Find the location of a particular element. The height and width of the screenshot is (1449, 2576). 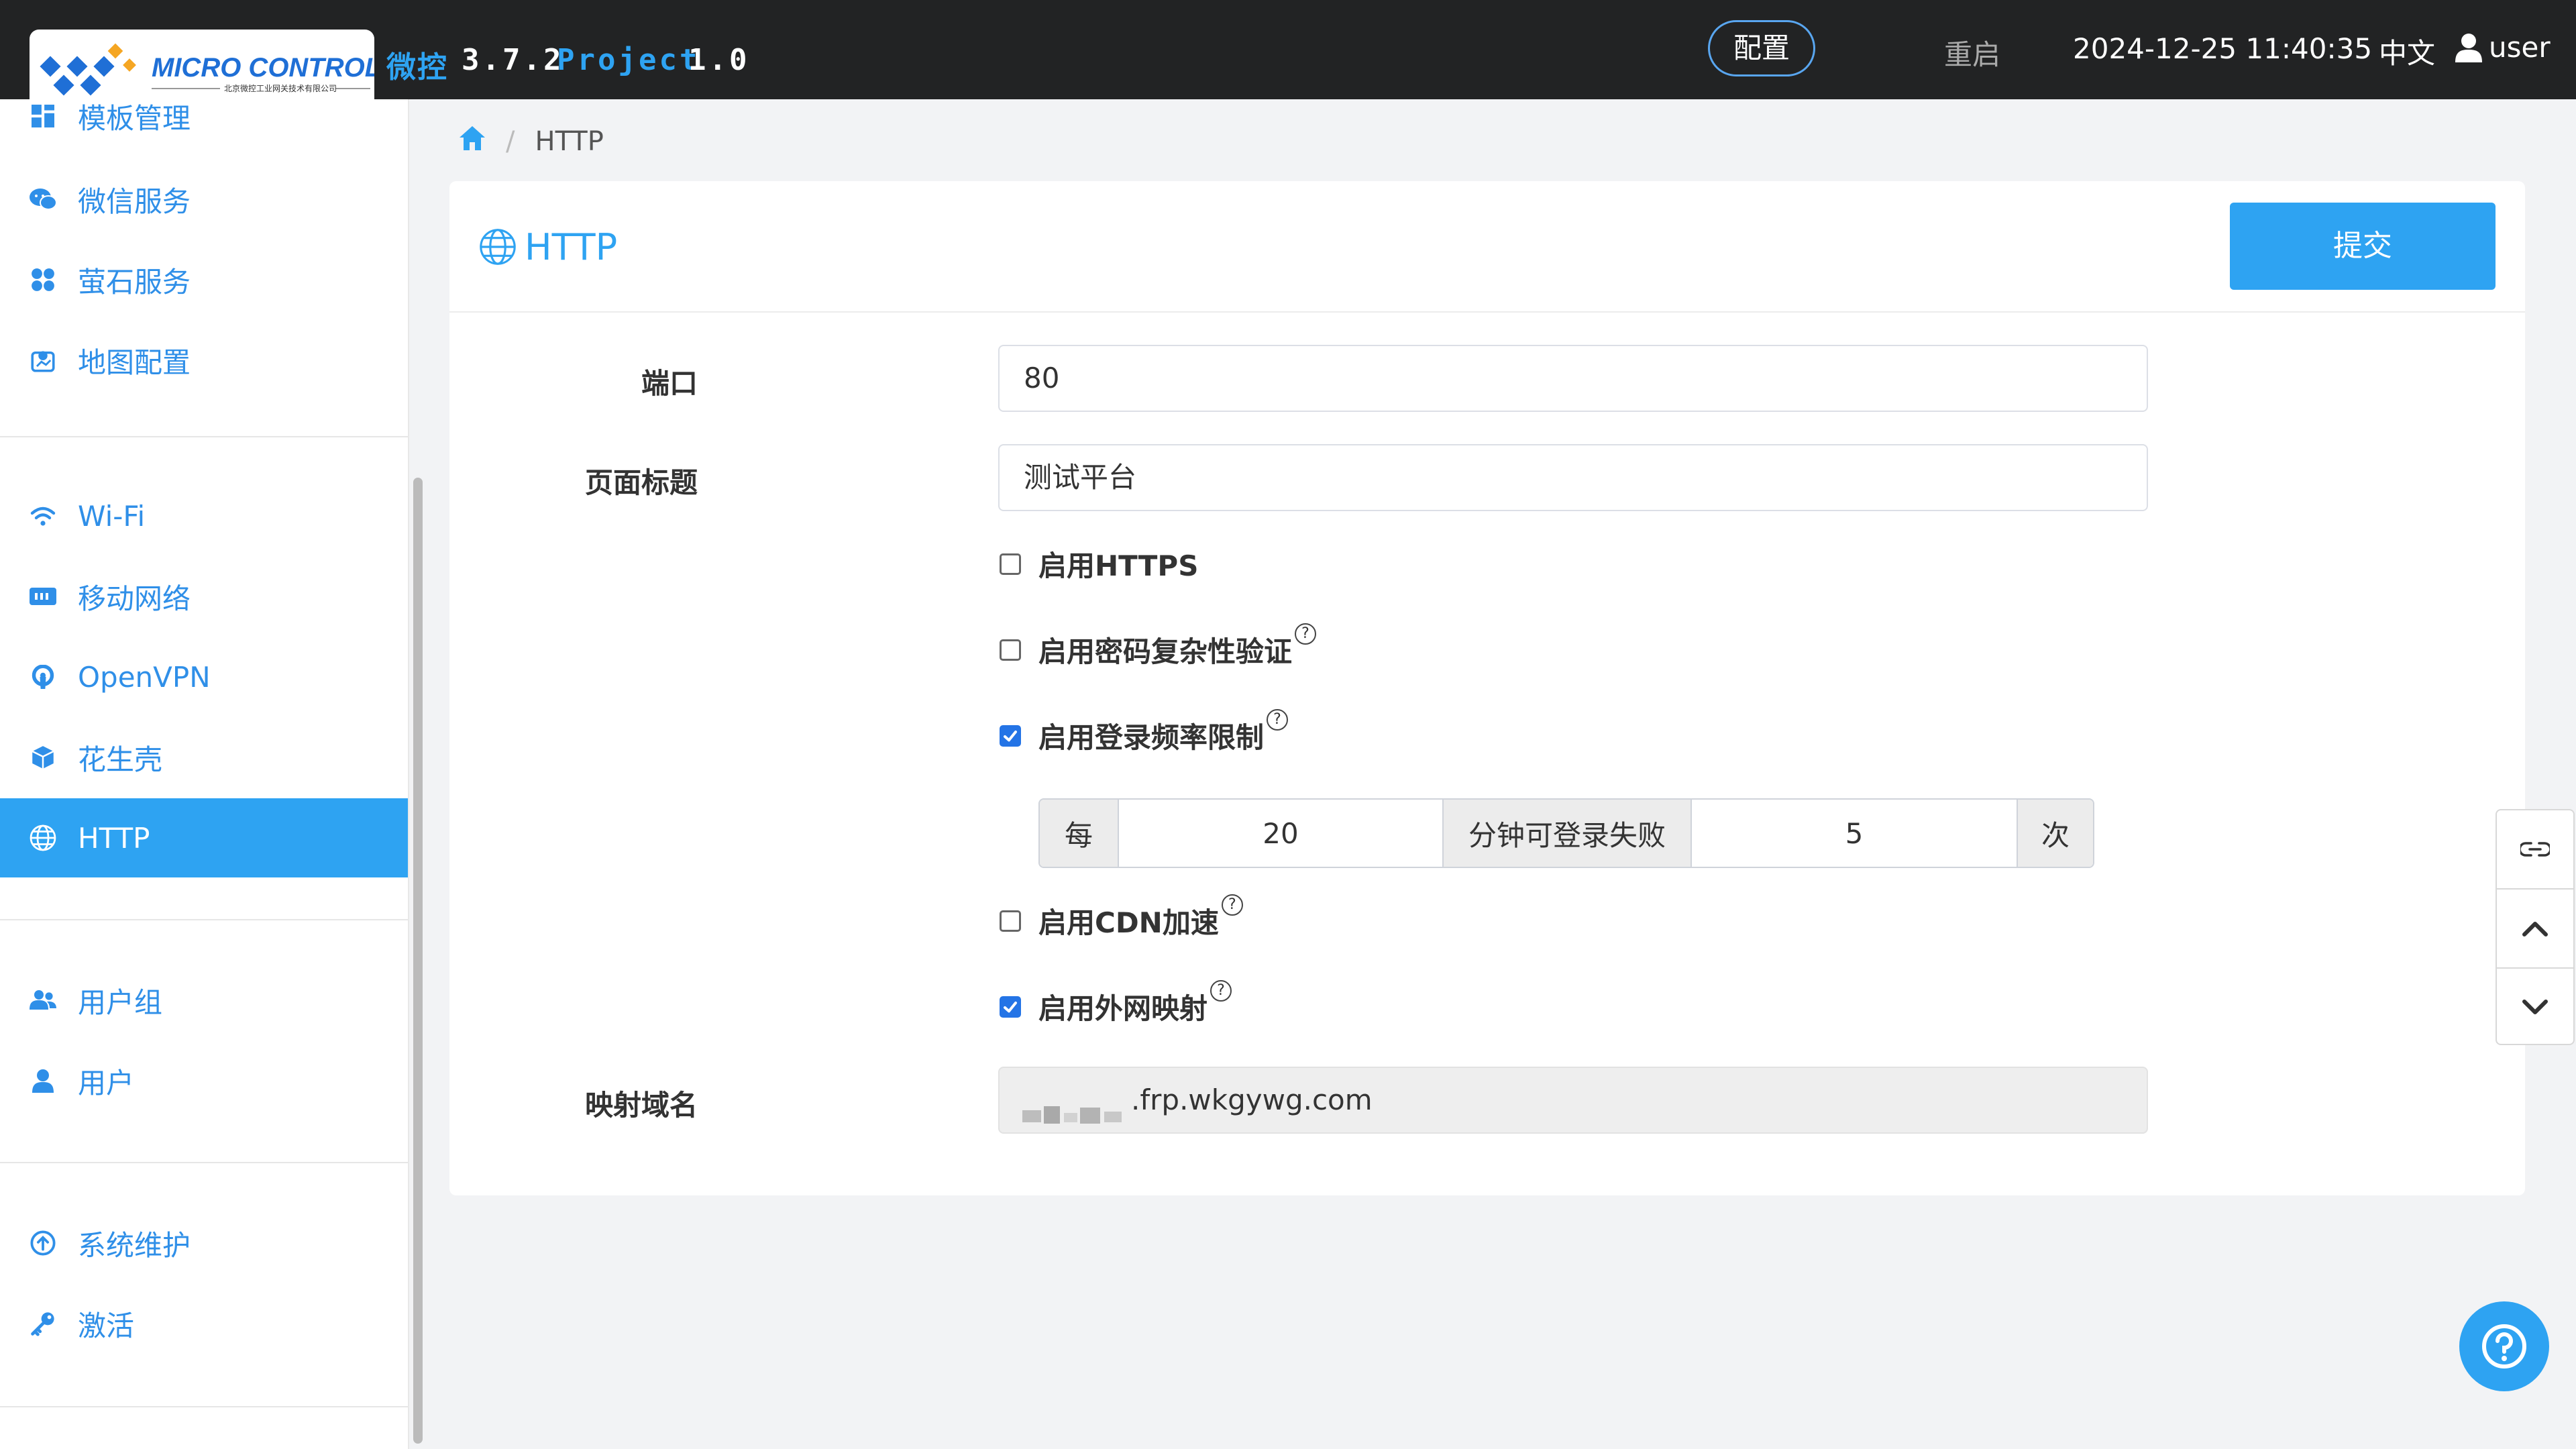

login-rate-input-group: 每 20 分钟可登录失败 5 次 is located at coordinates (1566, 833).